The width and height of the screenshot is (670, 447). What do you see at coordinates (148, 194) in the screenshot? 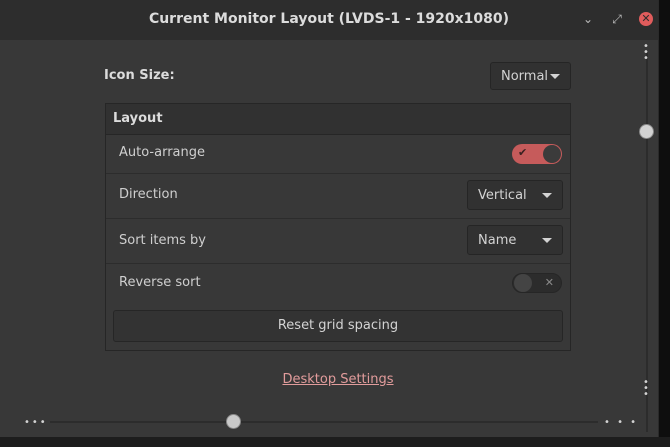
I see `direction-label: Direction` at bounding box center [148, 194].